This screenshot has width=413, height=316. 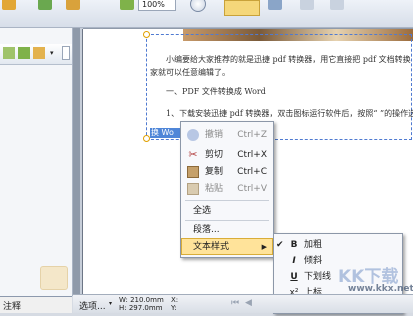 What do you see at coordinates (9, 53) in the screenshot?
I see `thumb-add-icon` at bounding box center [9, 53].